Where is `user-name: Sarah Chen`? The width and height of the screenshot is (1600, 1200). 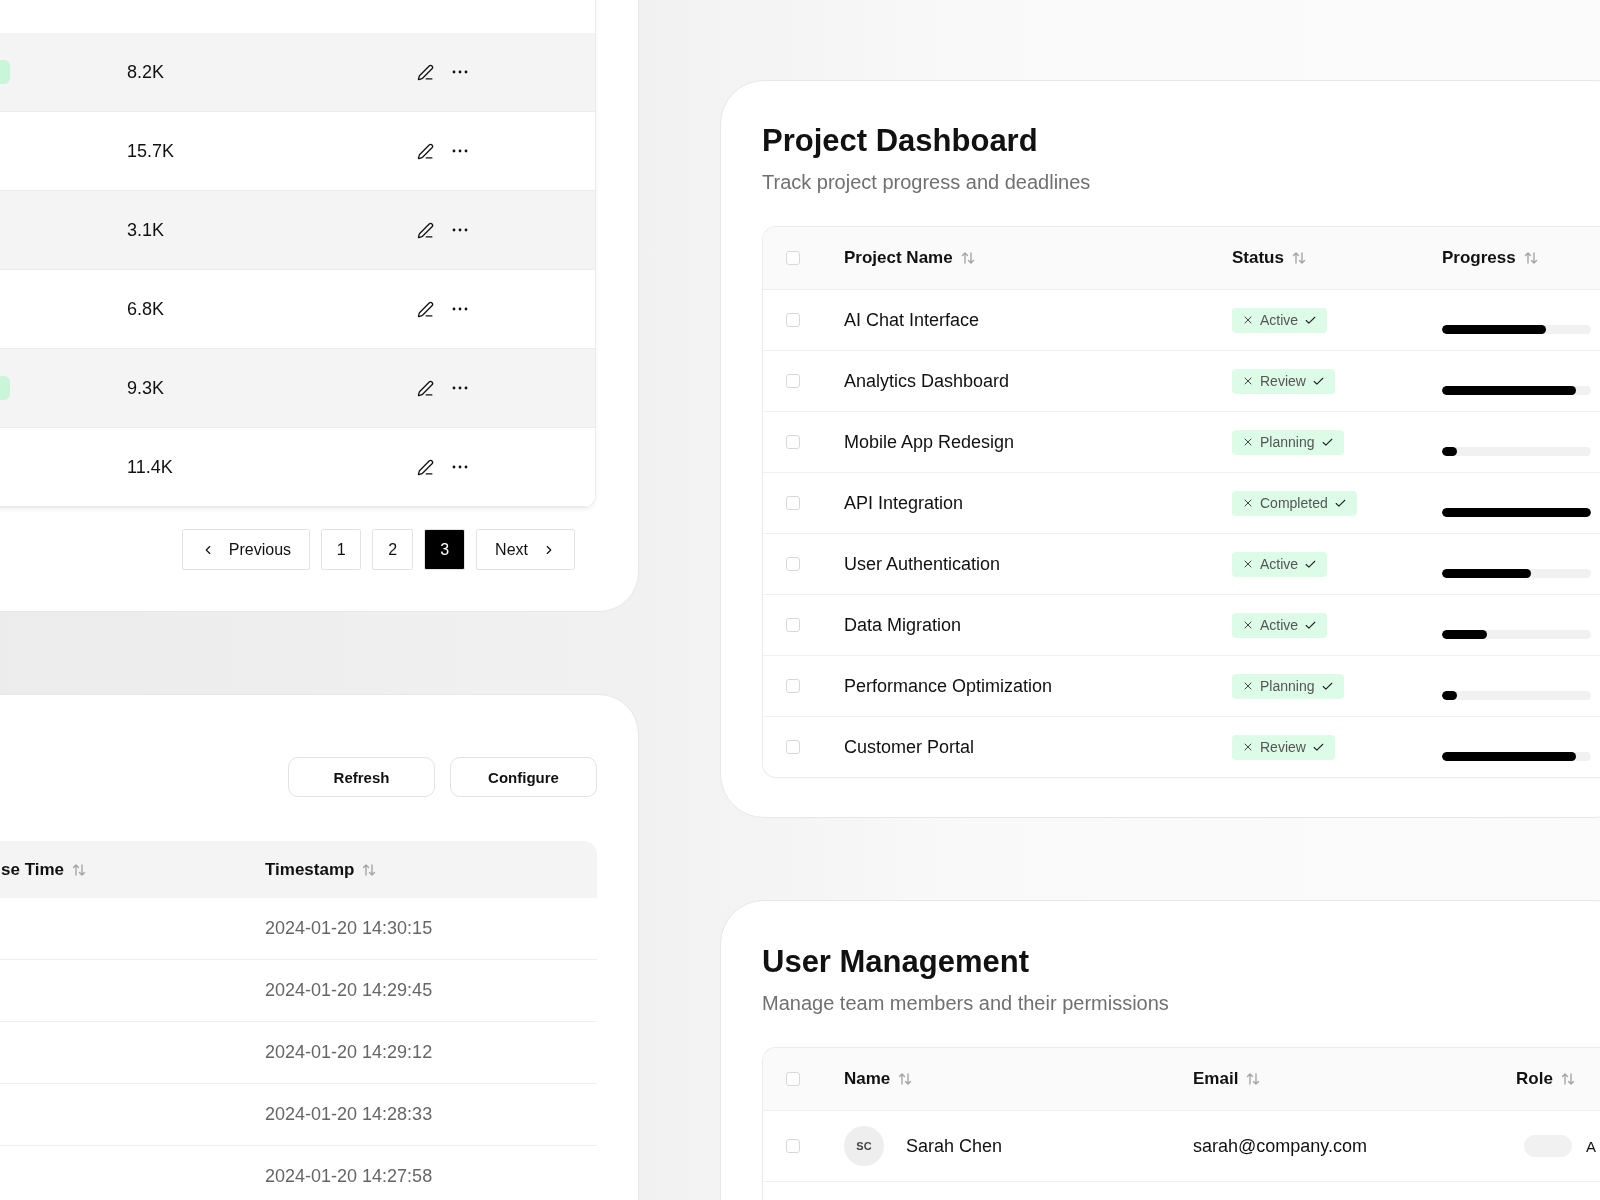 user-name: Sarah Chen is located at coordinates (954, 1146).